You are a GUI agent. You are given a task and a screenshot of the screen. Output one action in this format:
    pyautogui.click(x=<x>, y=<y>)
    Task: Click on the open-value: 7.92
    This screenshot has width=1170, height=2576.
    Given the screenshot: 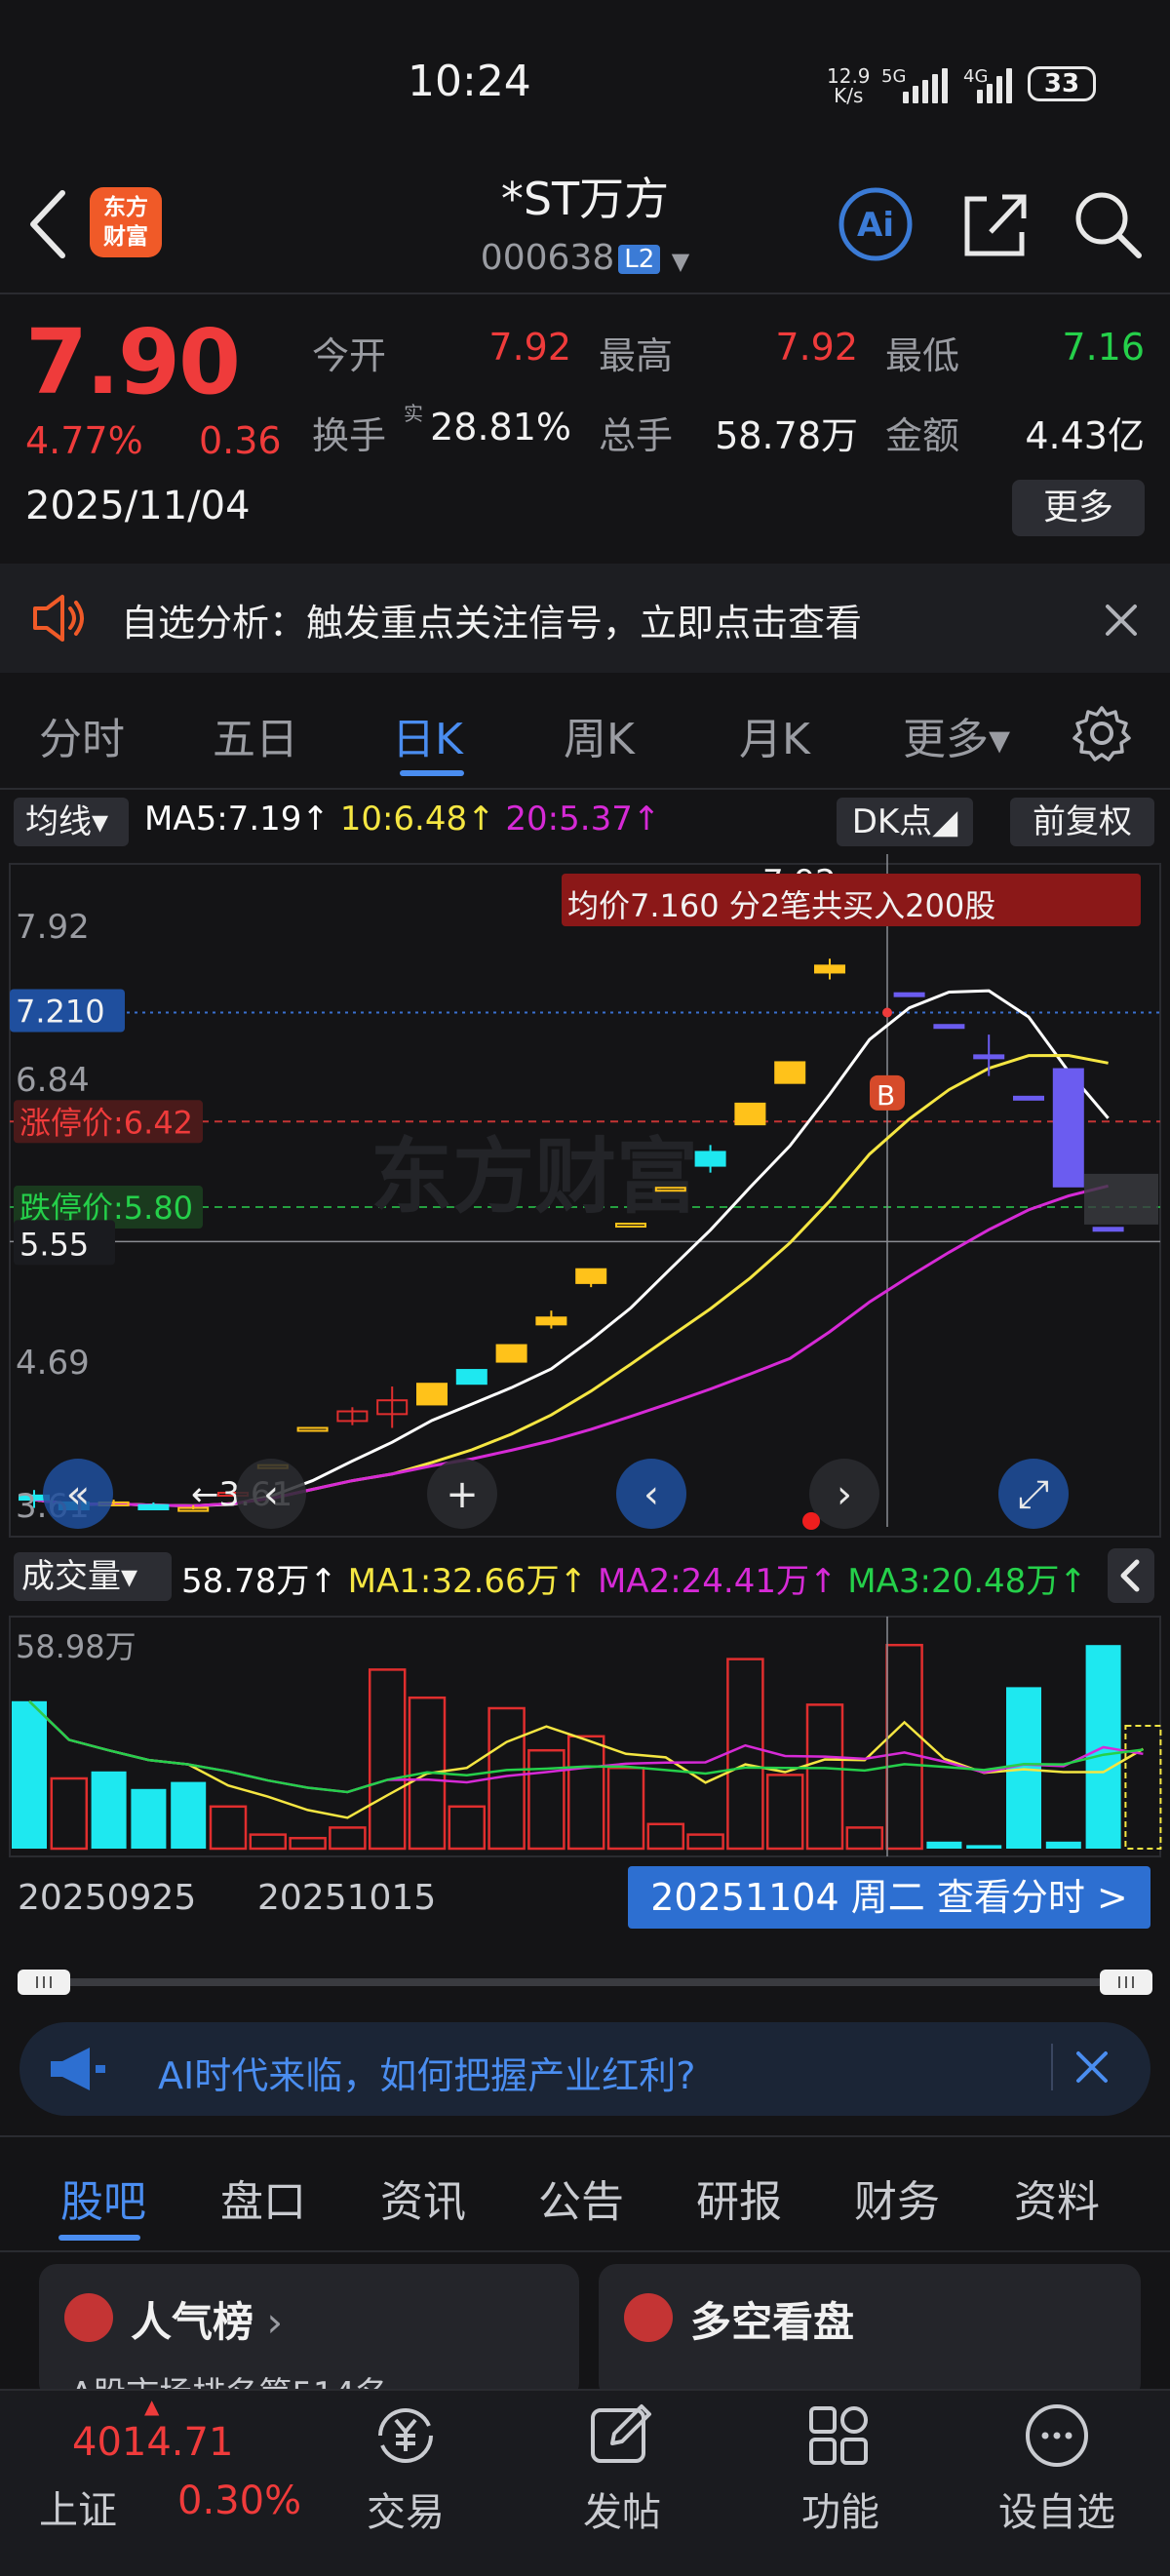 What is the action you would take?
    pyautogui.click(x=529, y=347)
    